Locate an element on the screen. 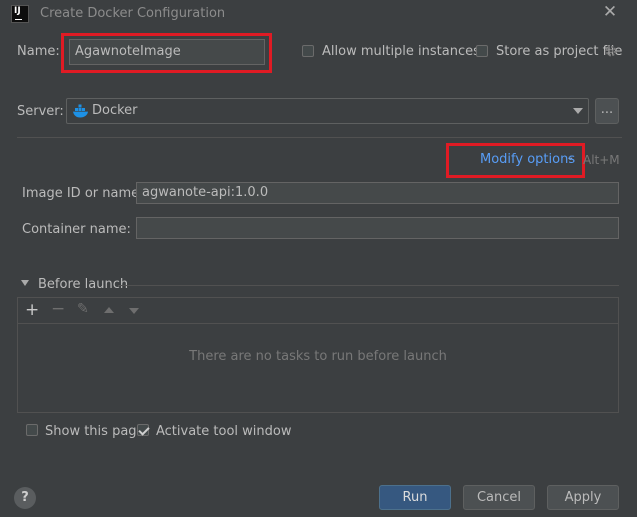  modify-shortcut: Alt+M is located at coordinates (601, 160).